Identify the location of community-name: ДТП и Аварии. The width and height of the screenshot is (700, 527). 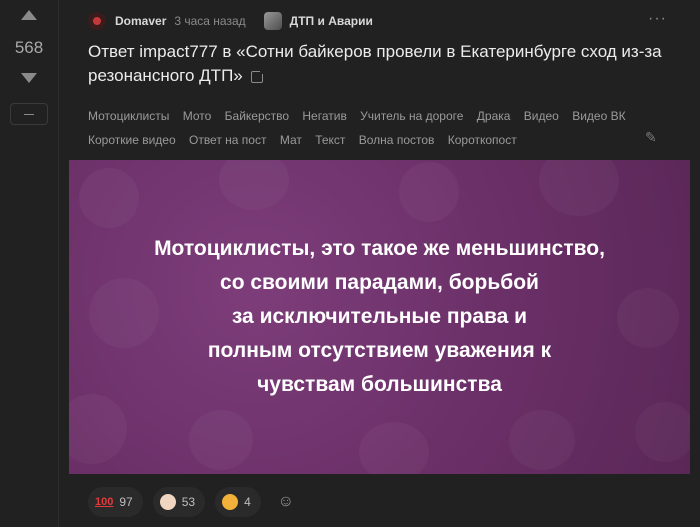
(331, 21).